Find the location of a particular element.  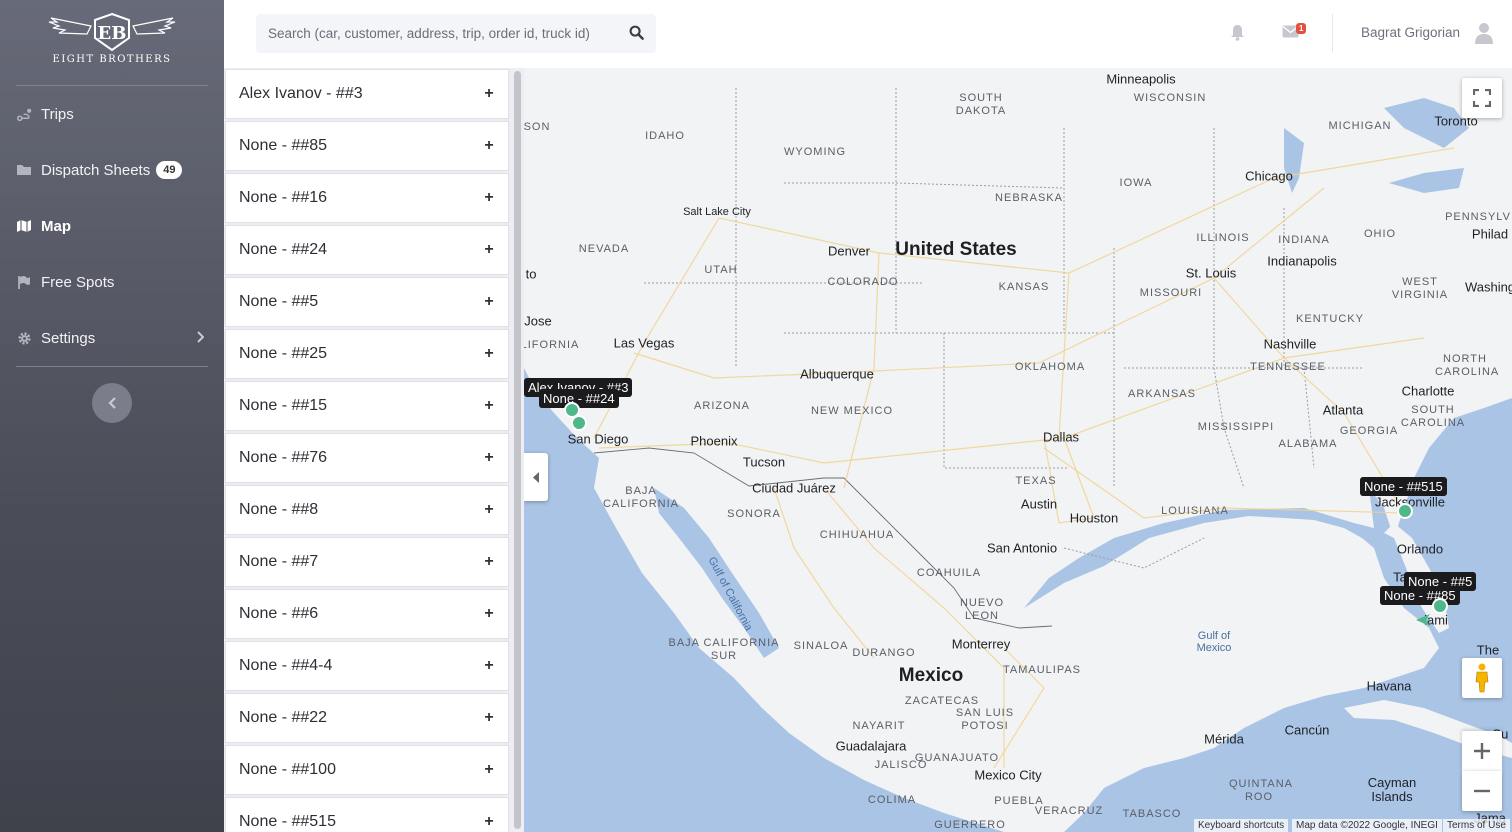

trip-list-item: None - ##6 + is located at coordinates (367, 614).